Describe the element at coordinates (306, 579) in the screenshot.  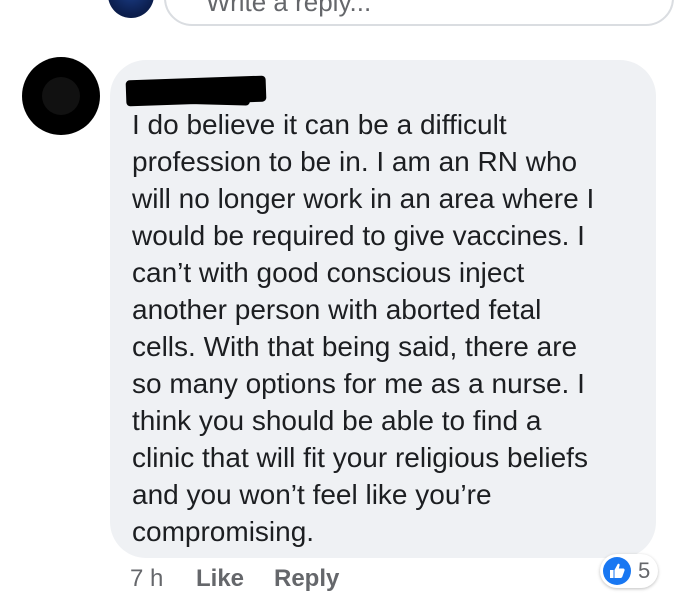
I see `reply-button: Reply` at that location.